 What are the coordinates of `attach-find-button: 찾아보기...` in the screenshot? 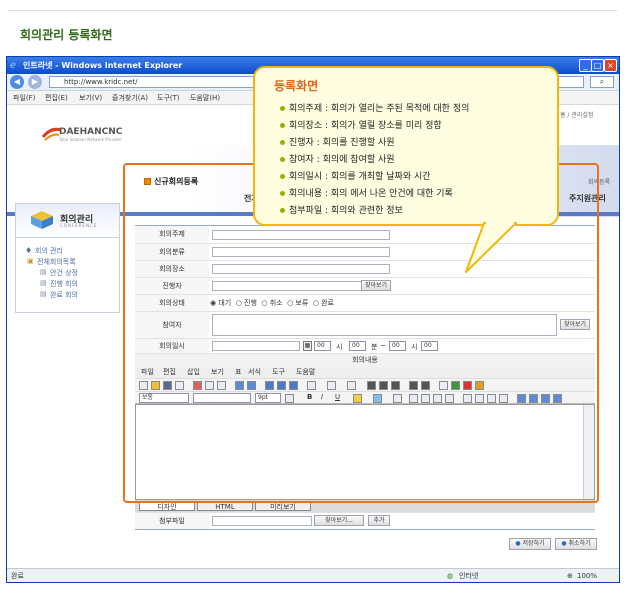 It's located at (339, 520).